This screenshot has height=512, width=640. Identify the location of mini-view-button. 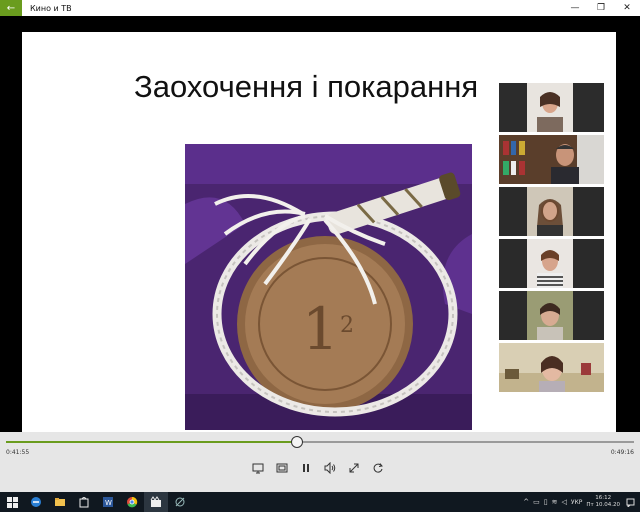
(282, 468).